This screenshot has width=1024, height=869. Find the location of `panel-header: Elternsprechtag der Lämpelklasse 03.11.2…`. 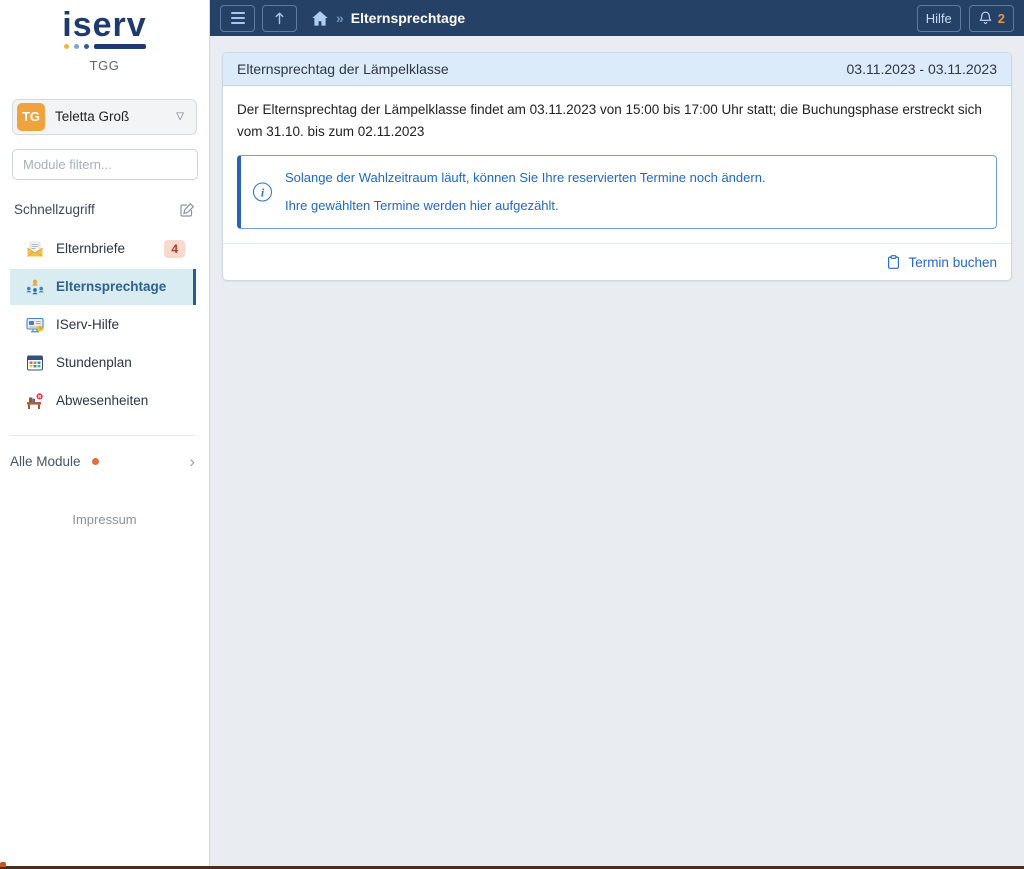

panel-header: Elternsprechtag der Lämpelklasse 03.11.2… is located at coordinates (617, 69).